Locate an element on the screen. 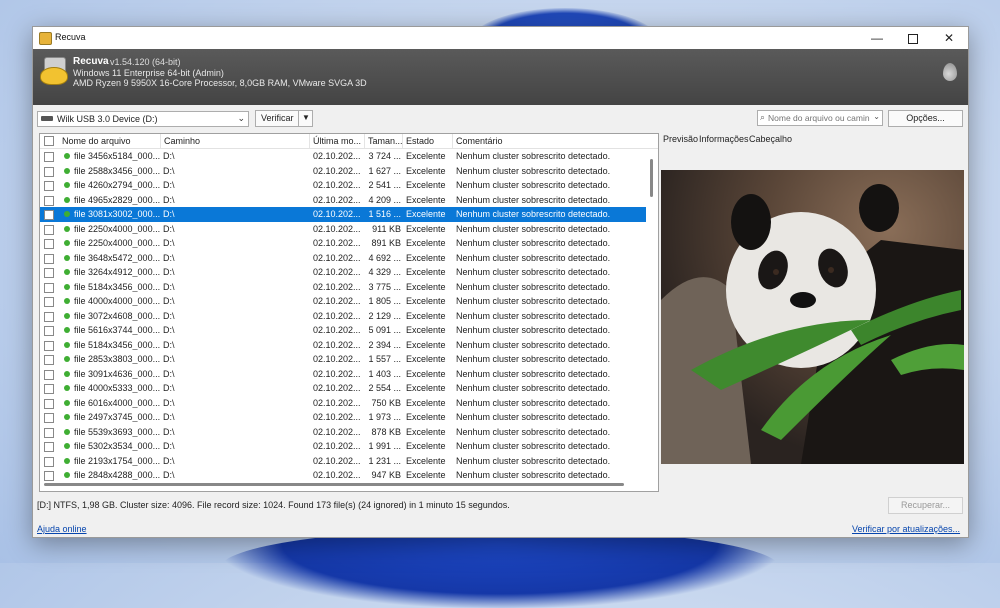 This screenshot has width=1000, height=608. cell-size: 878 KB is located at coordinates (386, 431).